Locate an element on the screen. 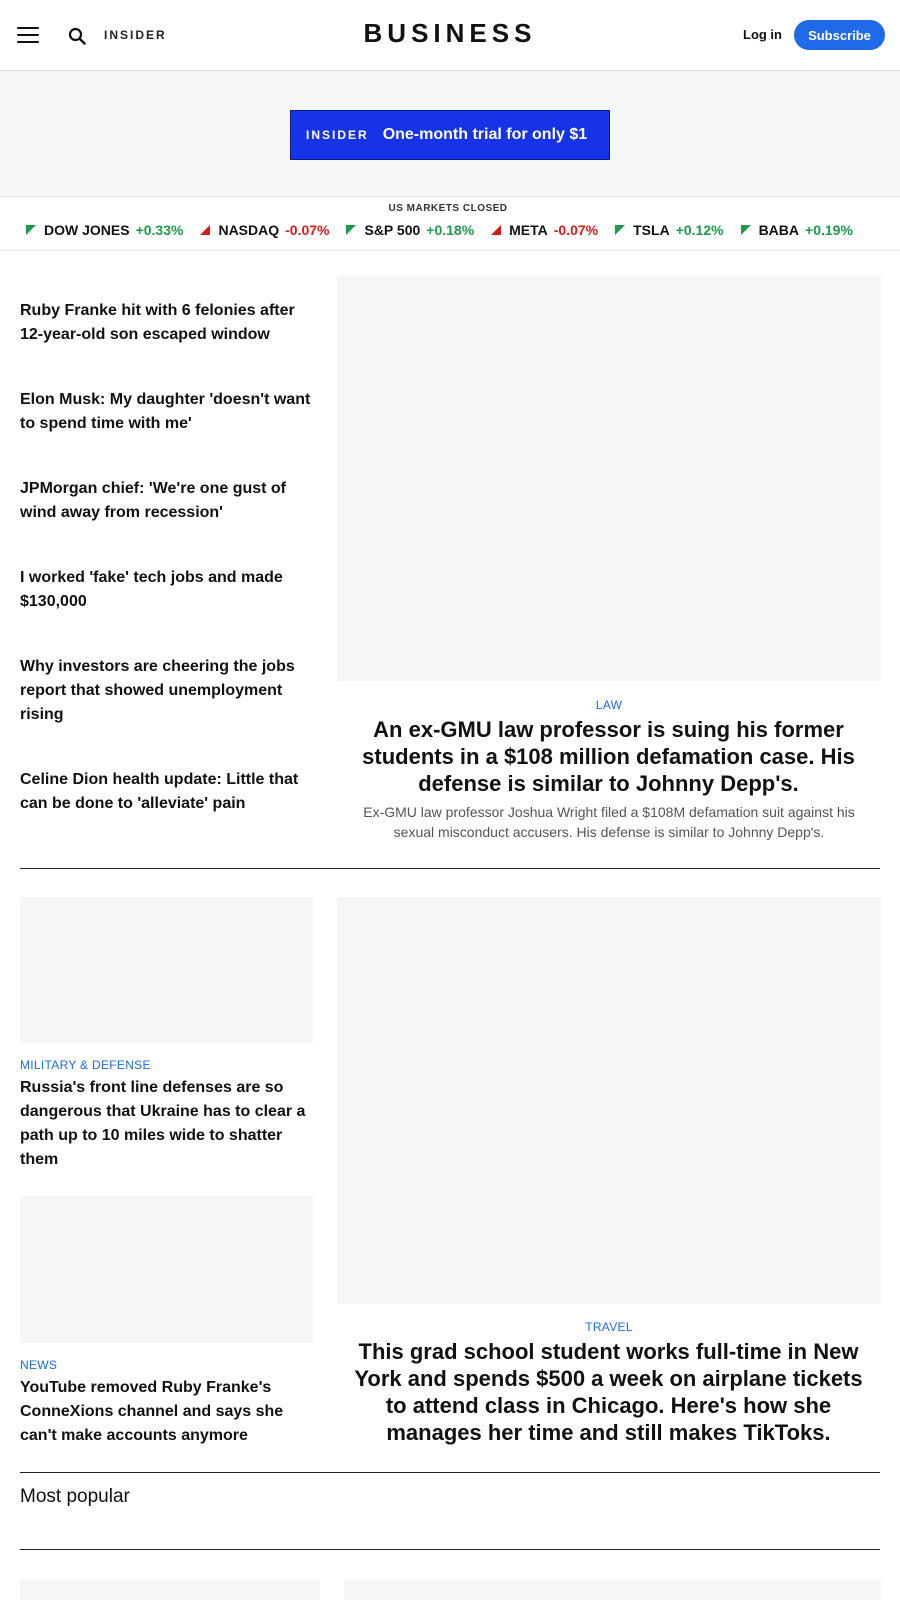  brand-logo-text: BUSINESS is located at coordinates (450, 33).